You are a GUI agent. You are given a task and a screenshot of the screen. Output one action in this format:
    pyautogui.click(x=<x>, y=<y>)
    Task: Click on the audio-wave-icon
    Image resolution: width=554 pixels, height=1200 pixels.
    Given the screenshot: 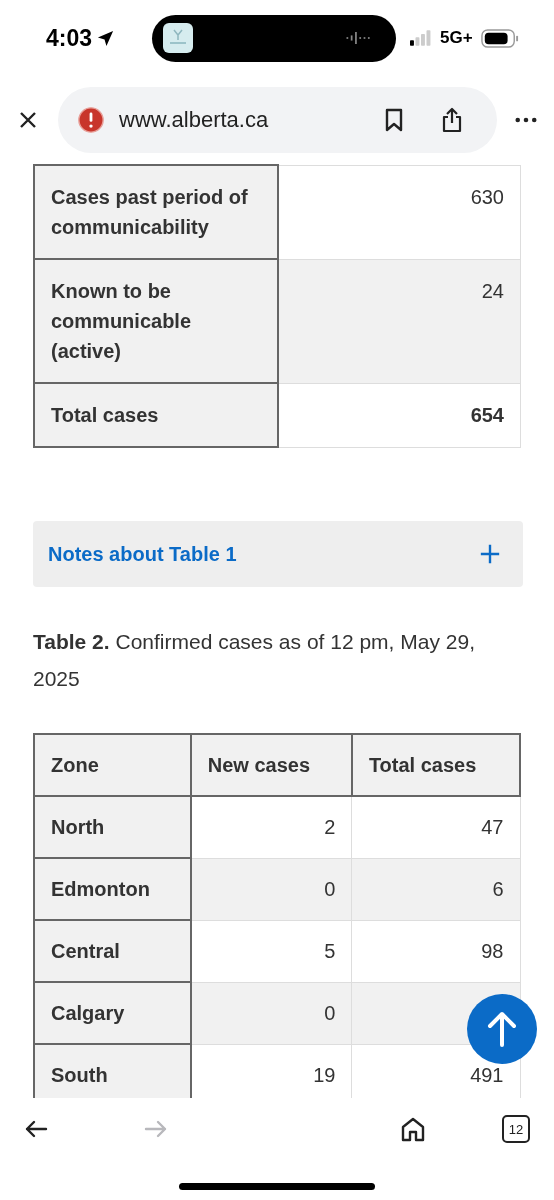 What is the action you would take?
    pyautogui.click(x=358, y=38)
    